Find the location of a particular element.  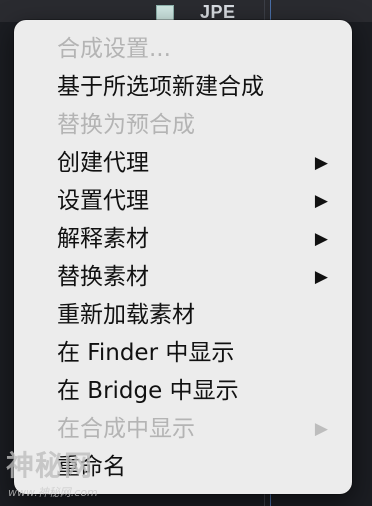

background-panel is located at coordinates (186, 11).